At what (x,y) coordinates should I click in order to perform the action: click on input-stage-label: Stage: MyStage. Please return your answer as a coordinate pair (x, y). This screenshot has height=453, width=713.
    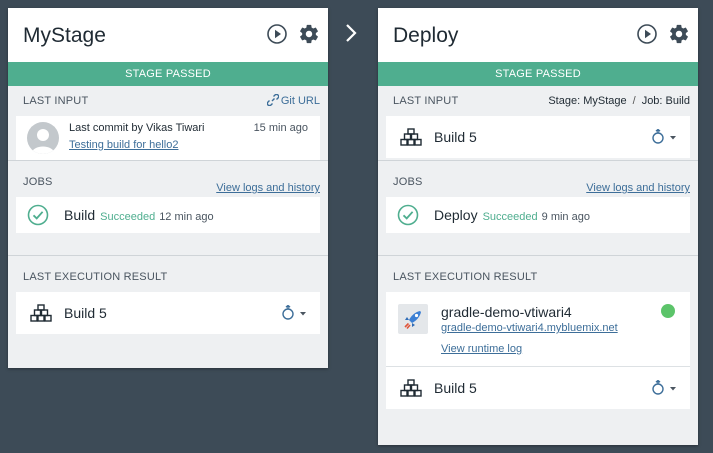
    Looking at the image, I should click on (587, 101).